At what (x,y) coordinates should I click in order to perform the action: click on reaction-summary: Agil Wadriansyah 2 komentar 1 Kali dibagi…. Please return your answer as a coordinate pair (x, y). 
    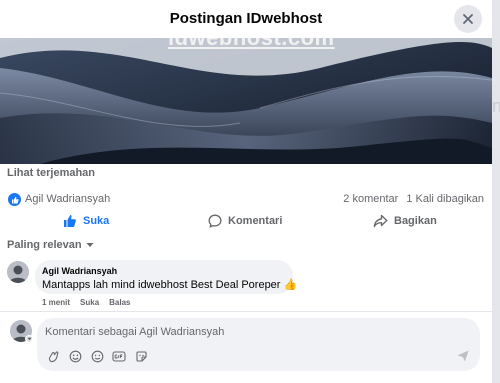
    Looking at the image, I should click on (246, 200).